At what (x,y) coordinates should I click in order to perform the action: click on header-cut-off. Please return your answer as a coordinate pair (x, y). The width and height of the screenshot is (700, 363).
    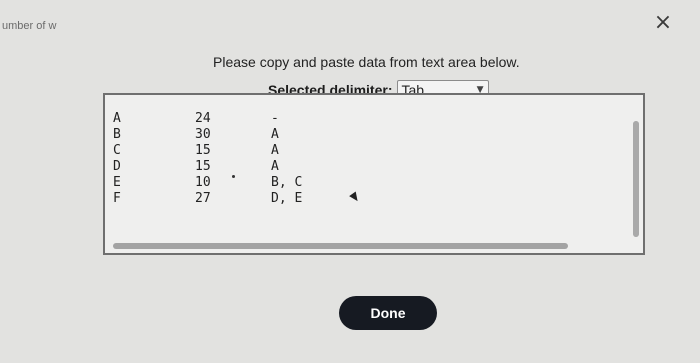
    Looking at the image, I should click on (136, 97).